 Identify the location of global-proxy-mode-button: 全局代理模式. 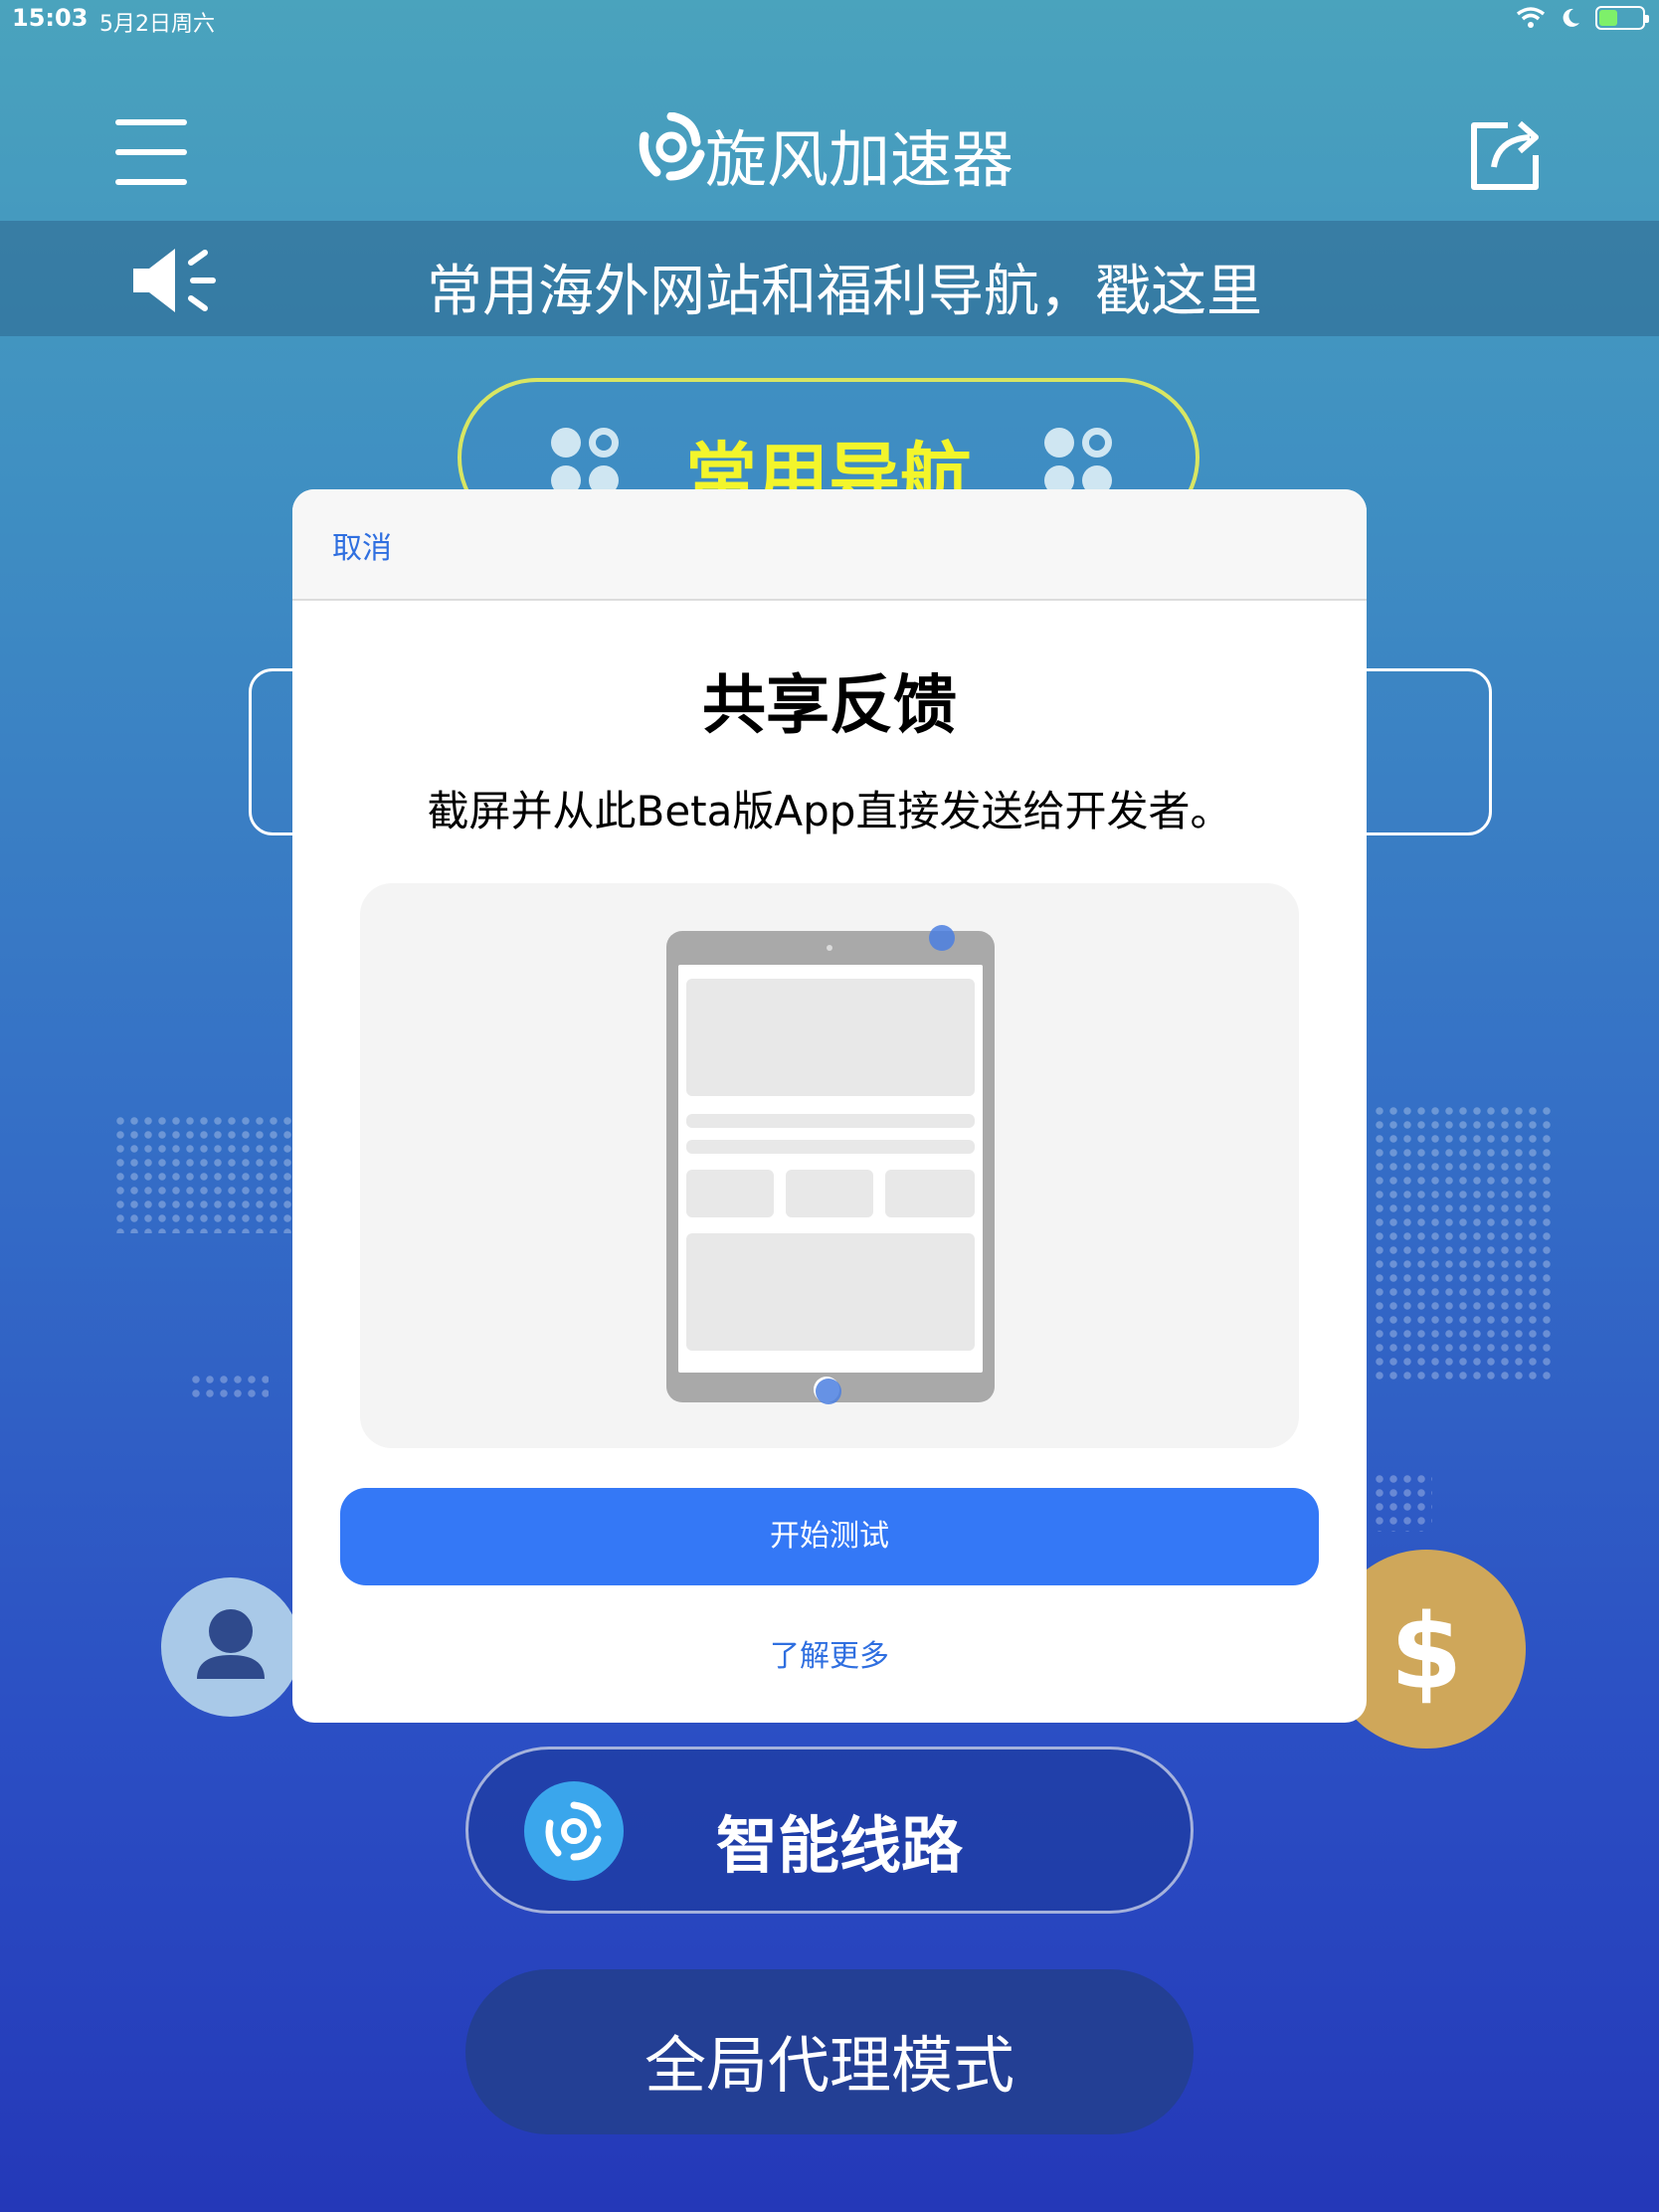
(829, 2051).